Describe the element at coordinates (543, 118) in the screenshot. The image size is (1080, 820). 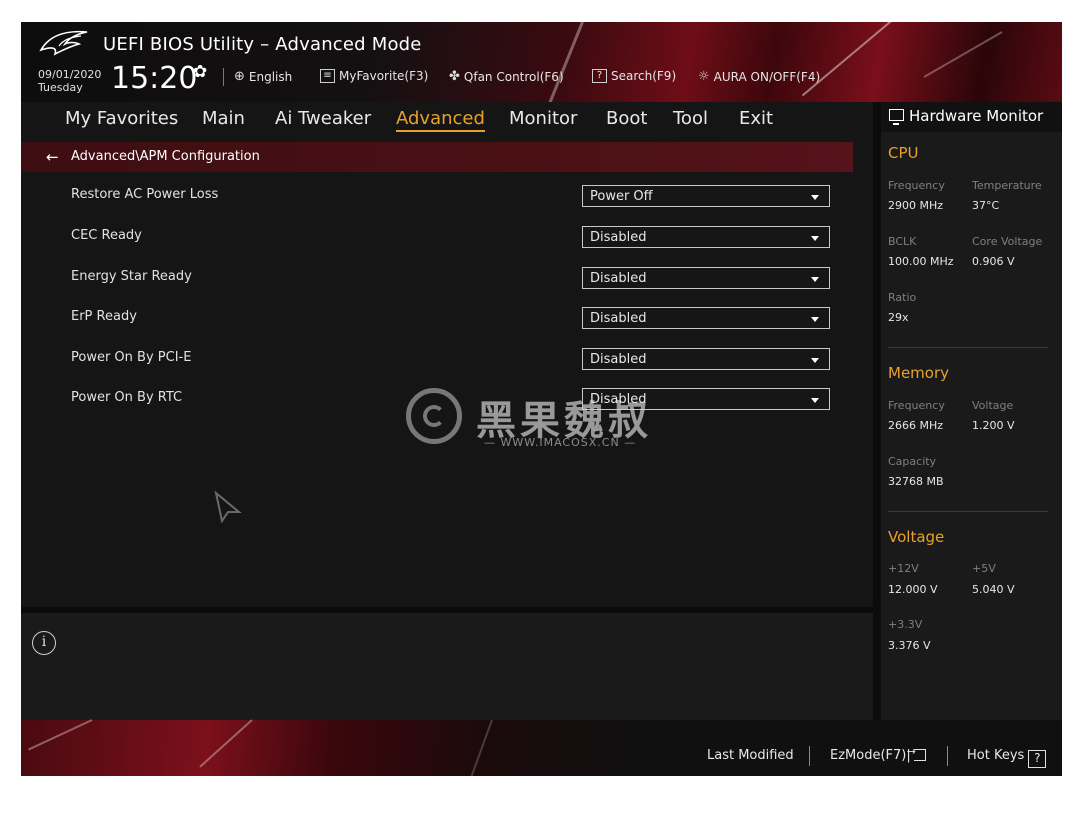
I see `tab-monitor: Monitor` at that location.